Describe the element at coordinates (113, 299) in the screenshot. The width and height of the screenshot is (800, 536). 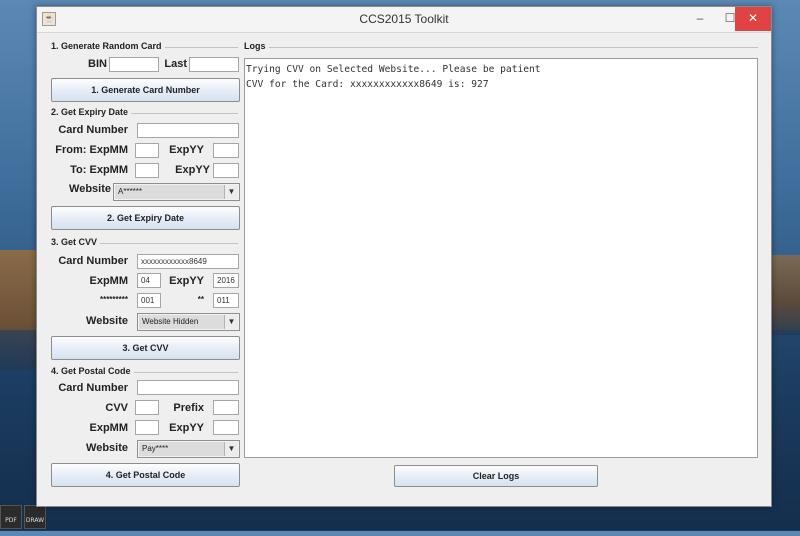
I see `section3-masked-label-a: *********` at that location.